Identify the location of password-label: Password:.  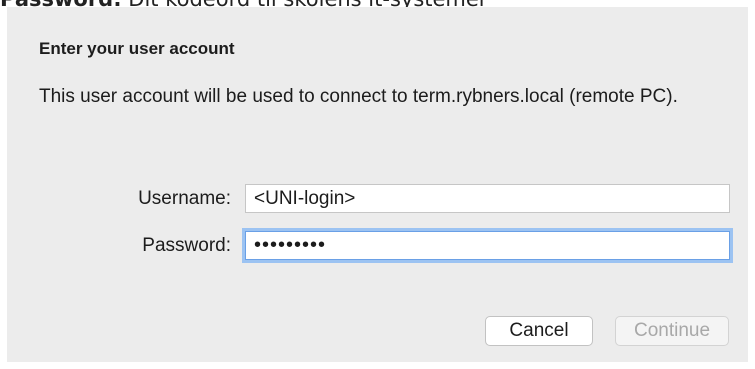
(186, 245).